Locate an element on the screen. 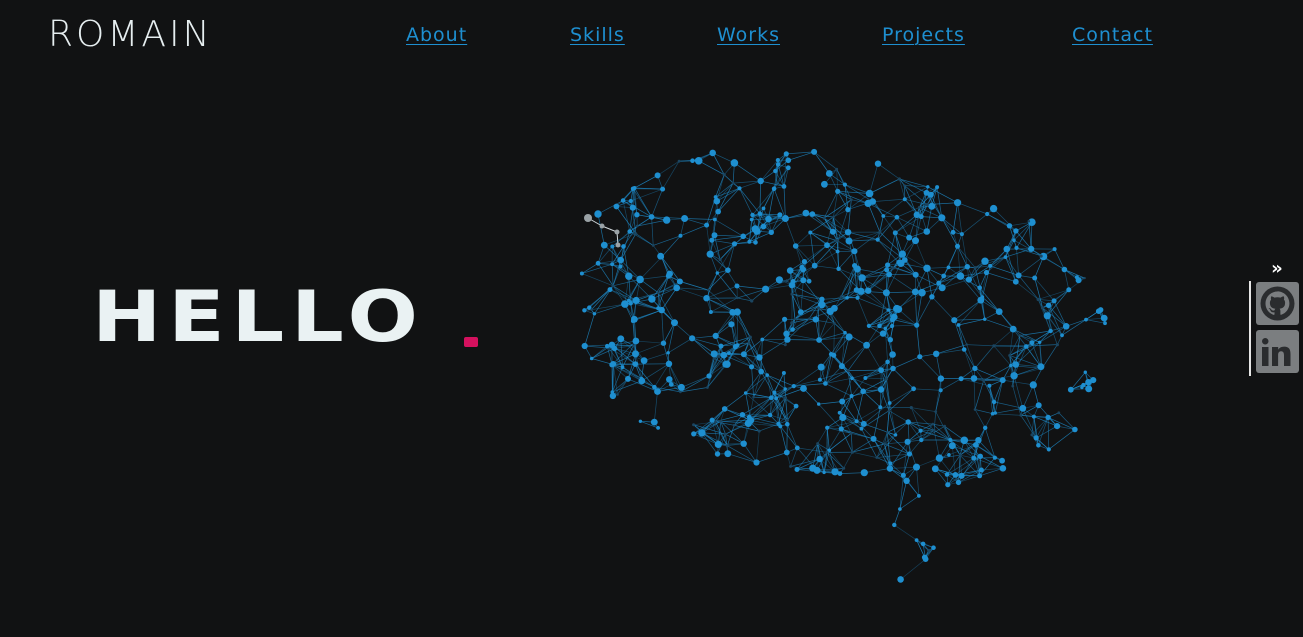 This screenshot has height=637, width=1303. nav-link-contact: Contact is located at coordinates (1112, 35).